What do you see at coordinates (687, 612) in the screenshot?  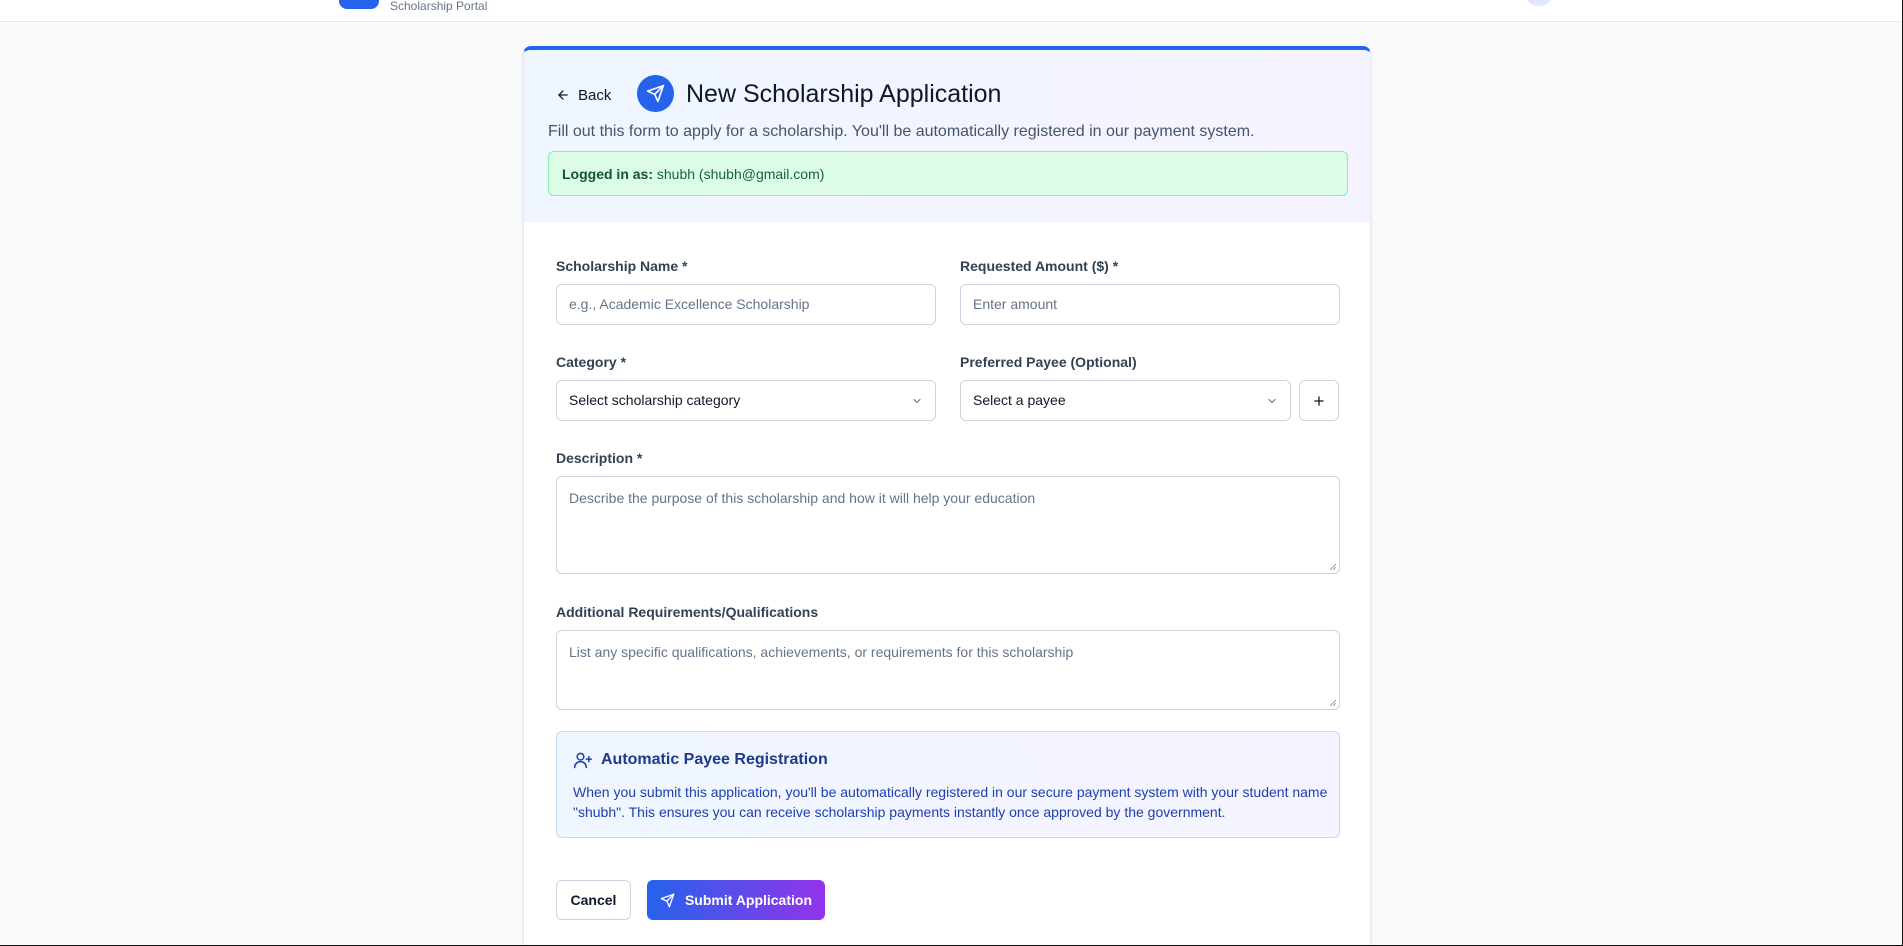 I see `requirements-label: Additional Requirements/Qualifications` at bounding box center [687, 612].